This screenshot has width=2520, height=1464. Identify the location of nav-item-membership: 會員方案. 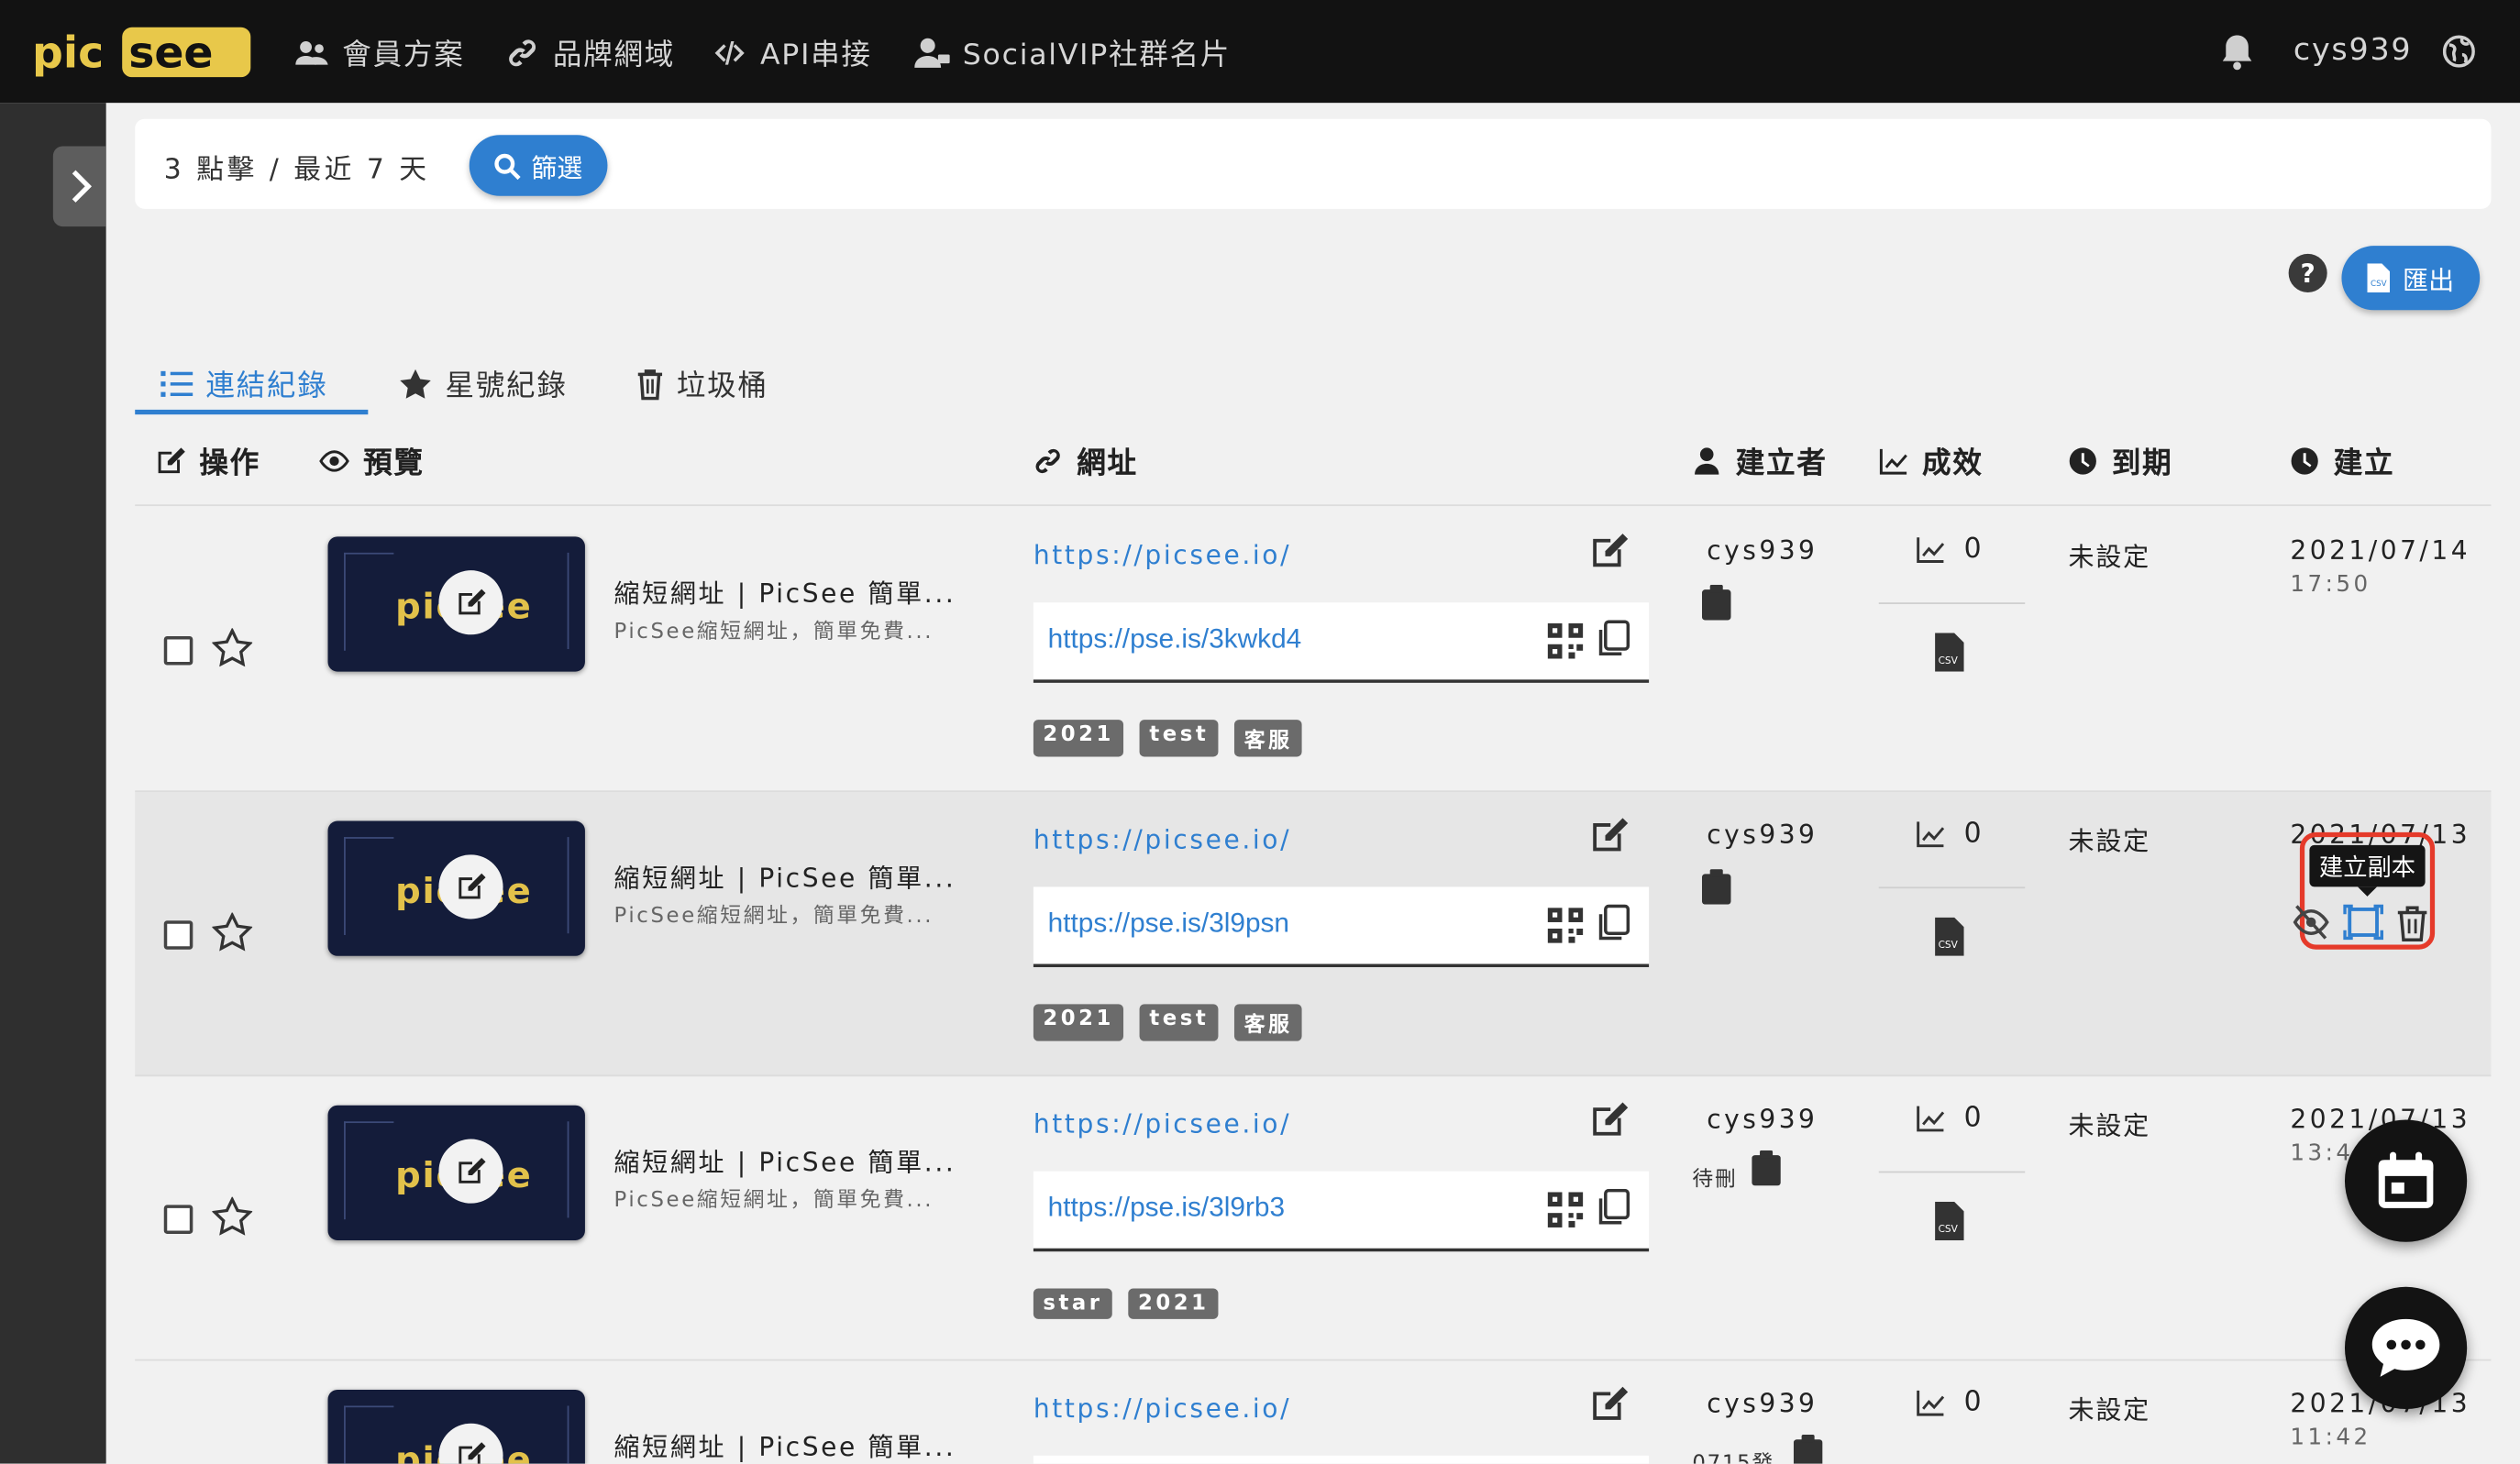
(379, 53).